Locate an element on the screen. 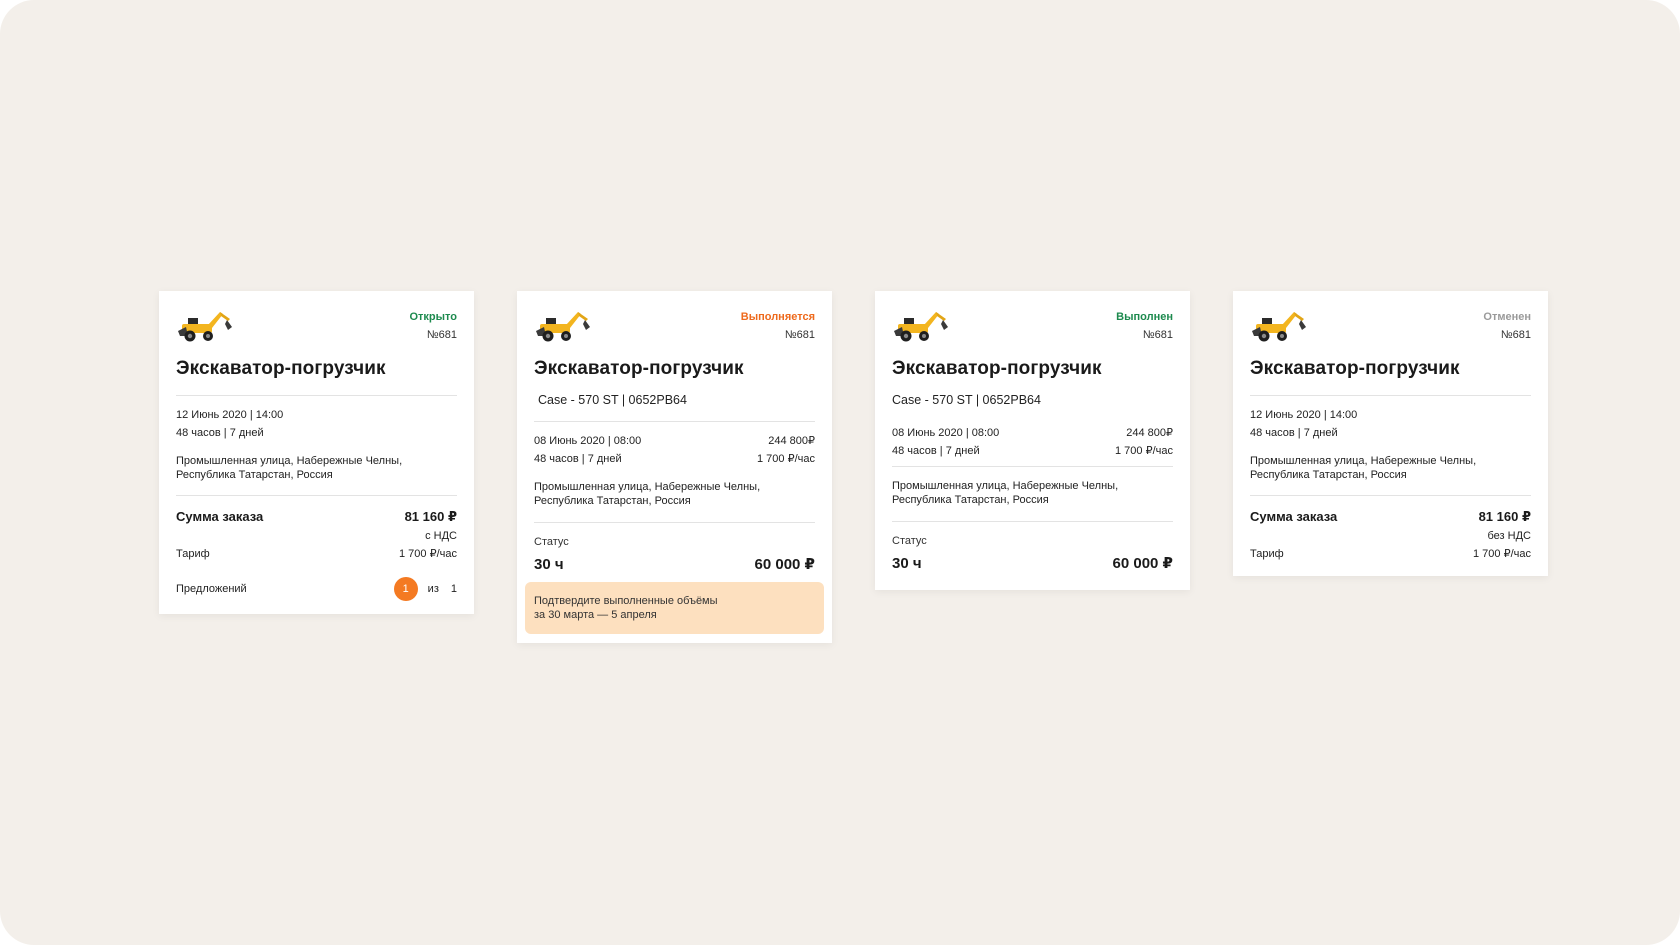 This screenshot has height=945, width=1680. status-label: Выполняется is located at coordinates (777, 317).